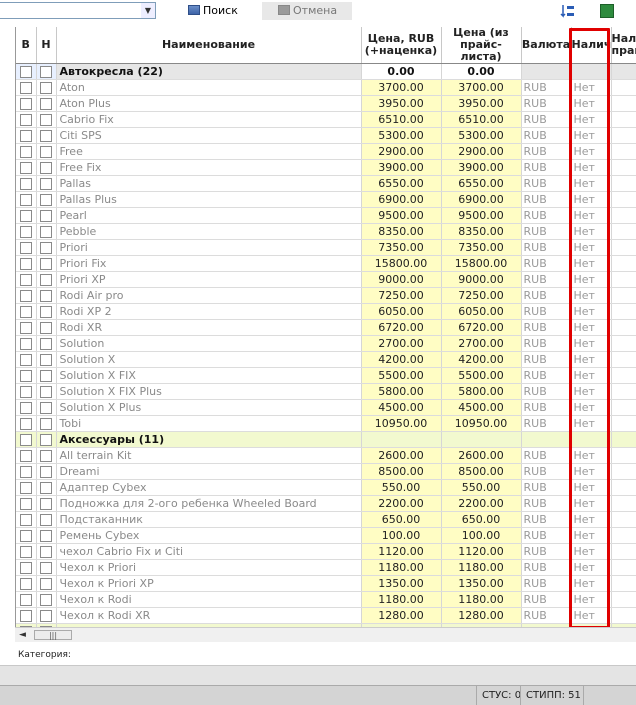  Describe the element at coordinates (401, 45) in the screenshot. I see `col-header-price-markup: Цена, RUB (+наценка)` at that location.